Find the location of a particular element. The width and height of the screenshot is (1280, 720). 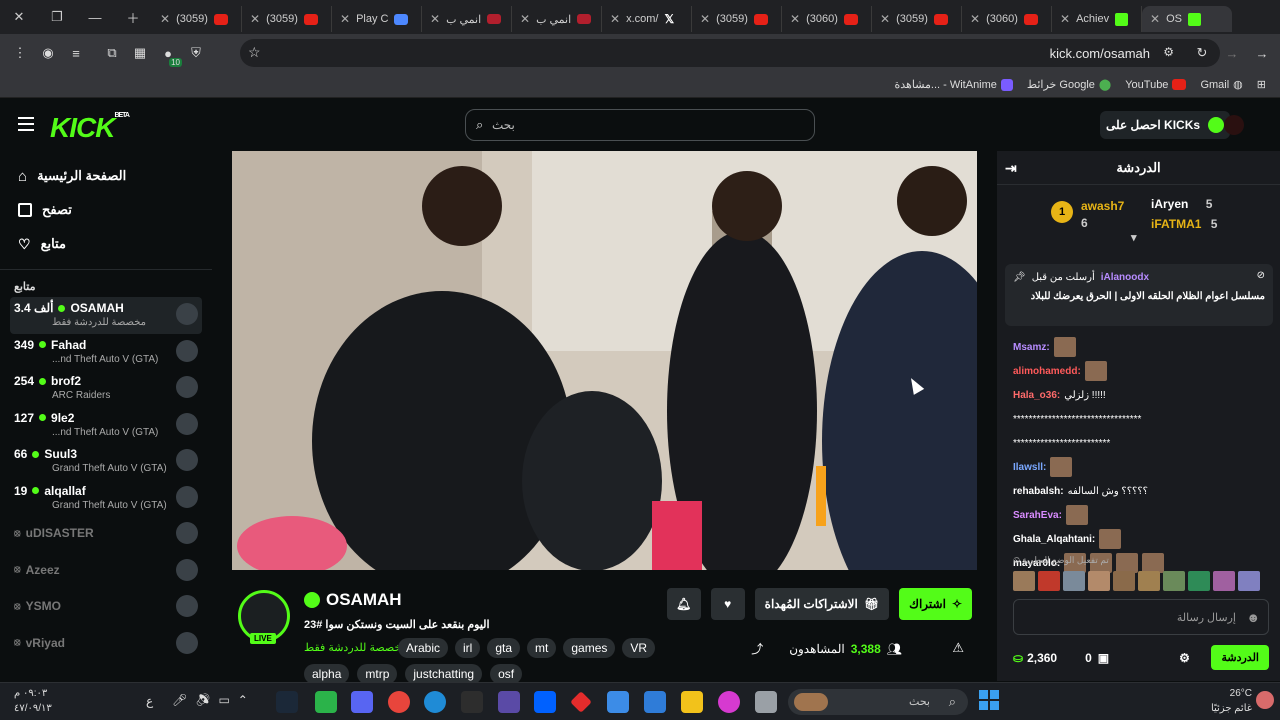

browser-tab: ✕ Play C is located at coordinates (377, 19).